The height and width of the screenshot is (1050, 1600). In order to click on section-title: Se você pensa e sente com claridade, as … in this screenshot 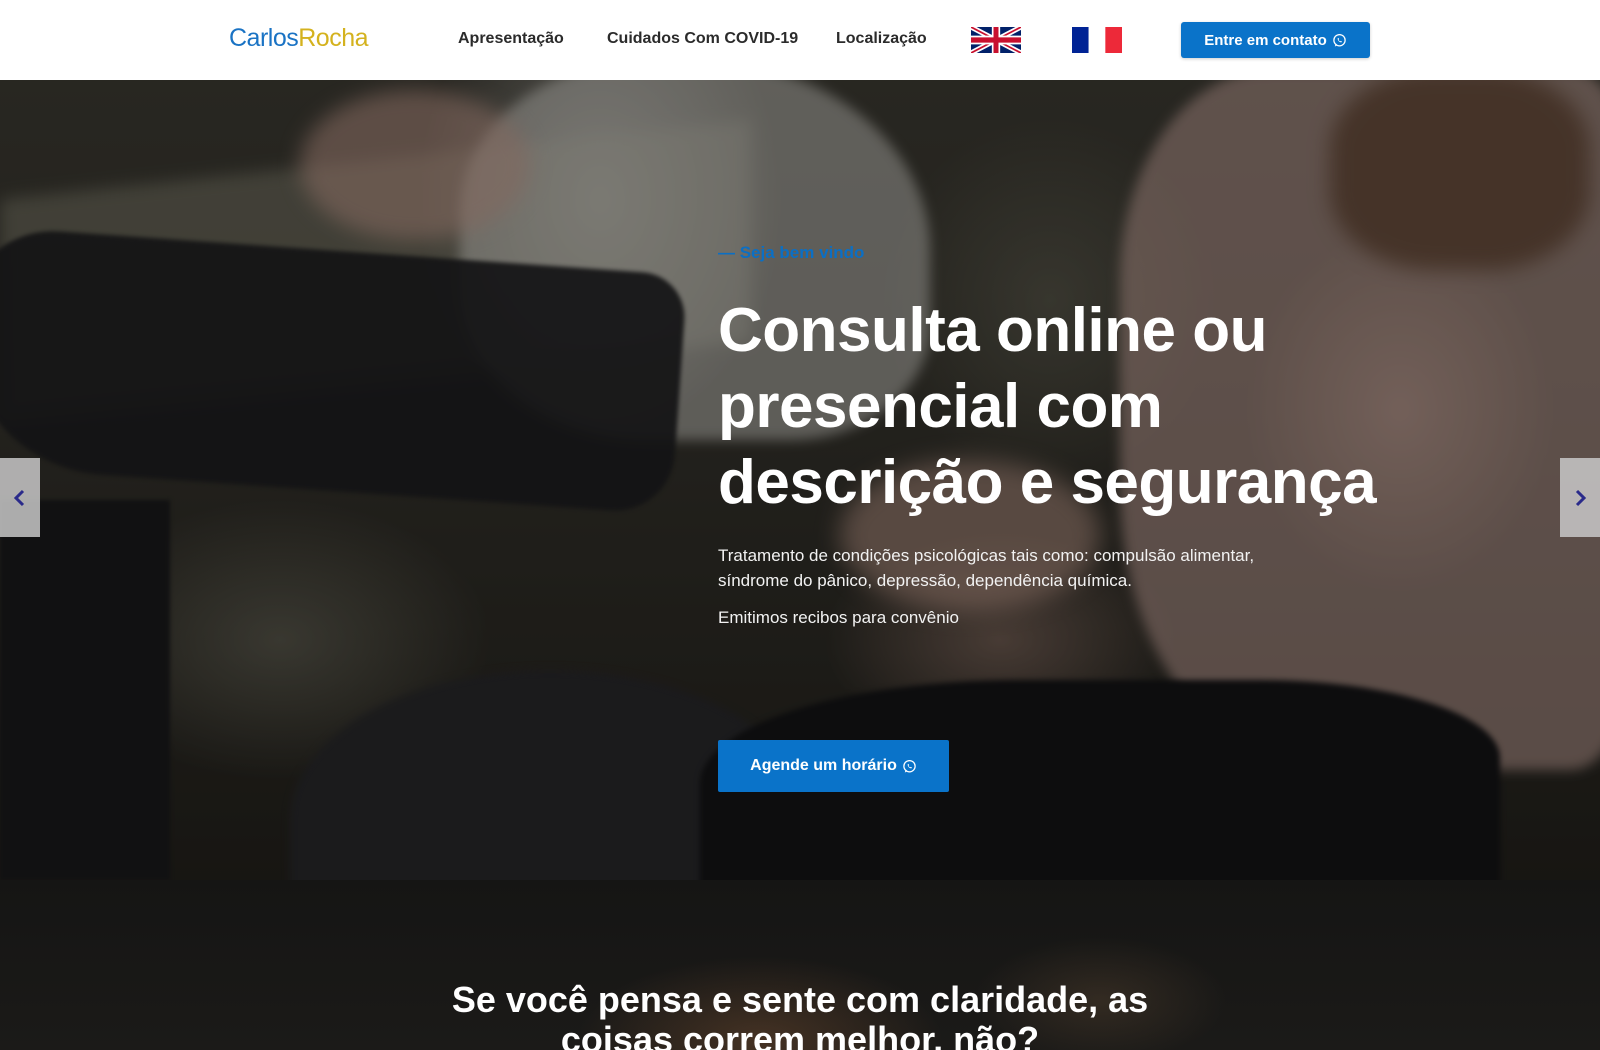, I will do `click(800, 1015)`.